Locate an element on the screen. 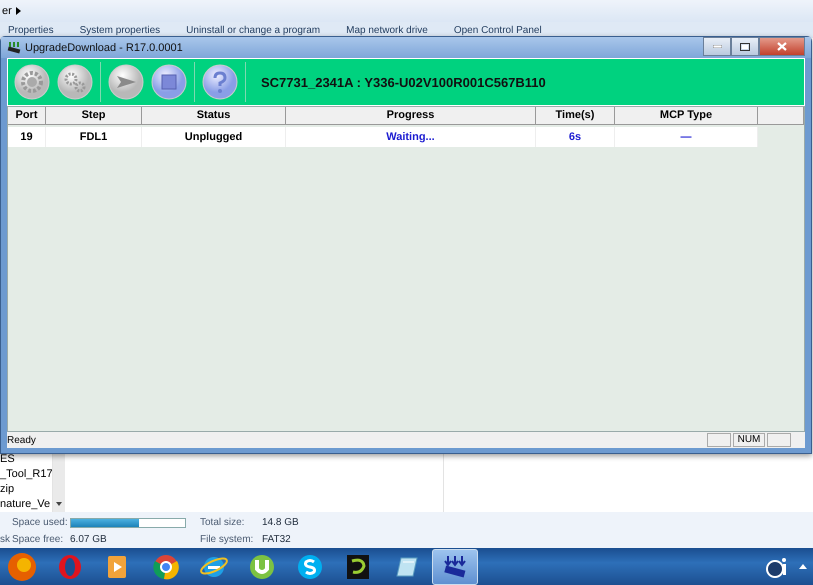  breadcrumb-text: er is located at coordinates (7, 11).